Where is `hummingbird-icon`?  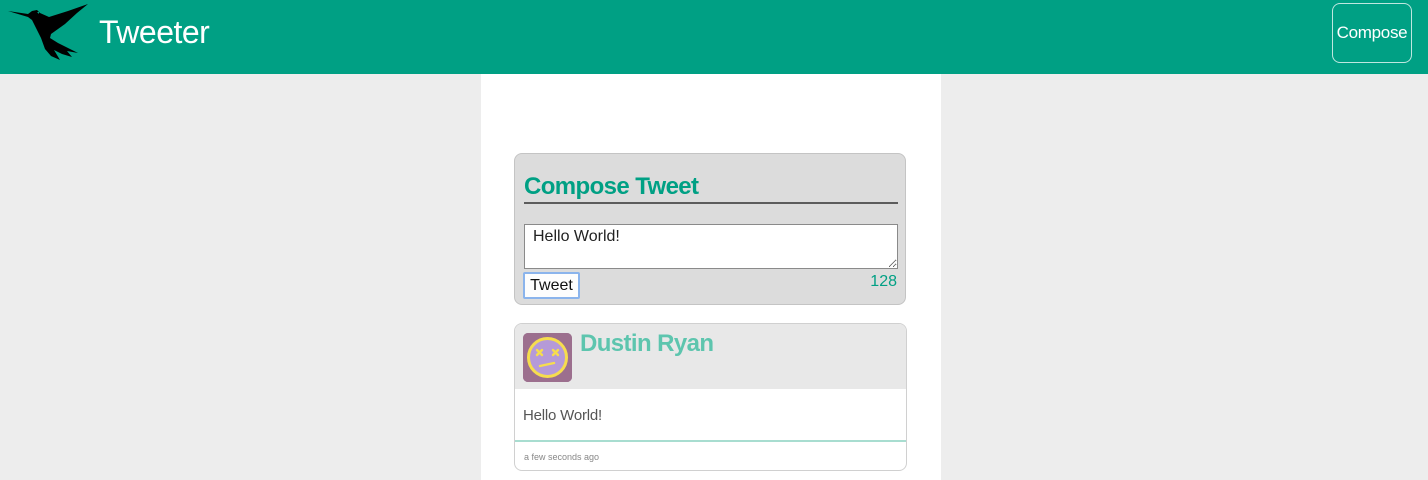
hummingbird-icon is located at coordinates (48, 32).